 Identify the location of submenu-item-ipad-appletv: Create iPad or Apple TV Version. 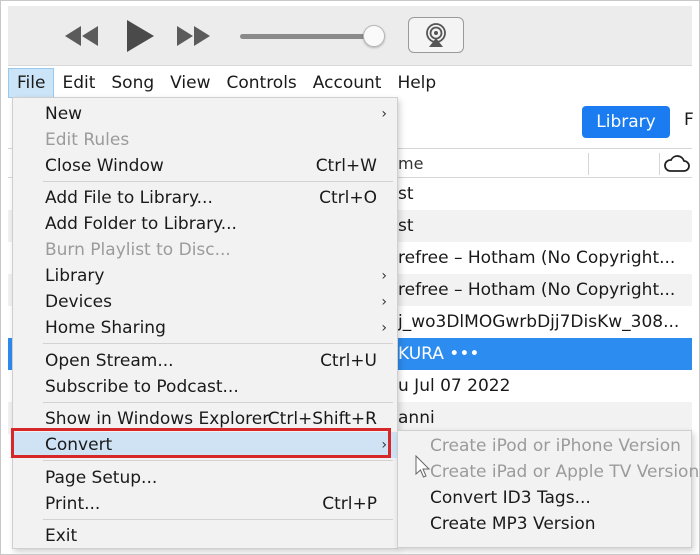
(548, 472).